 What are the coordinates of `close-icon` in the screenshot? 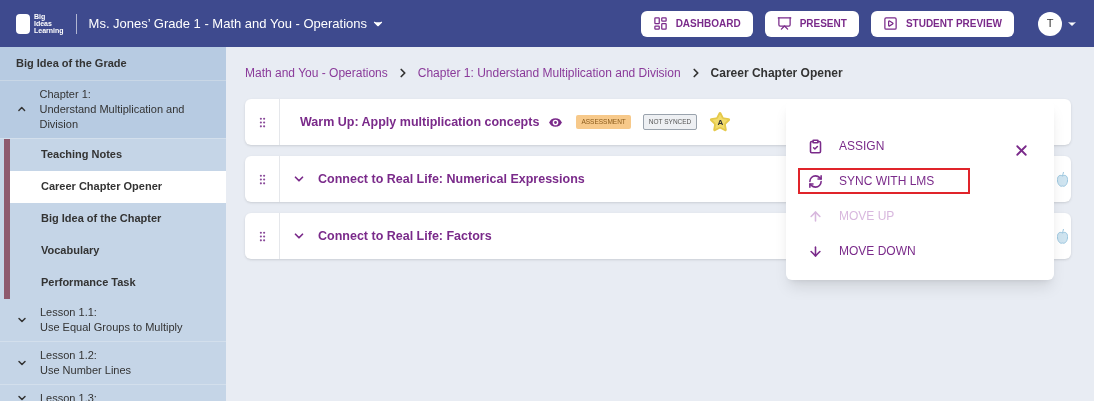 It's located at (1021, 150).